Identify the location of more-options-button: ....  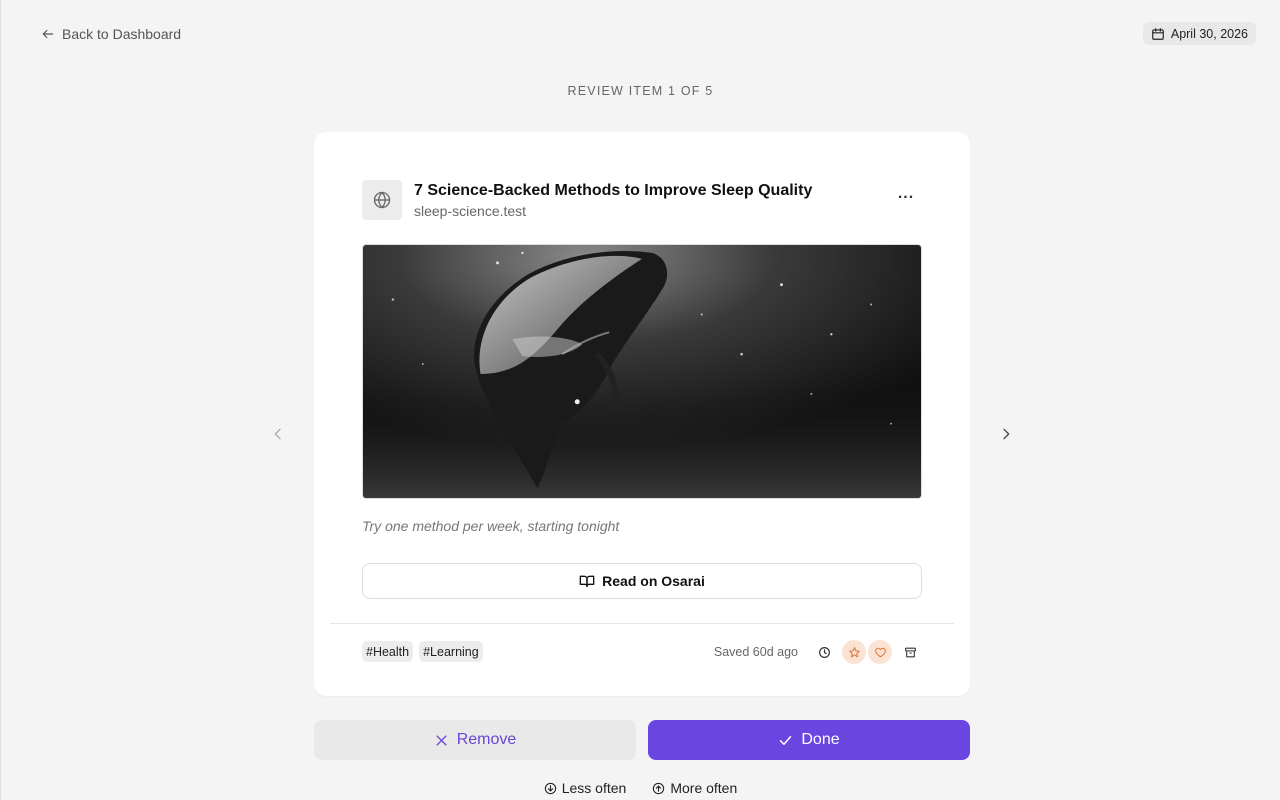
(906, 194).